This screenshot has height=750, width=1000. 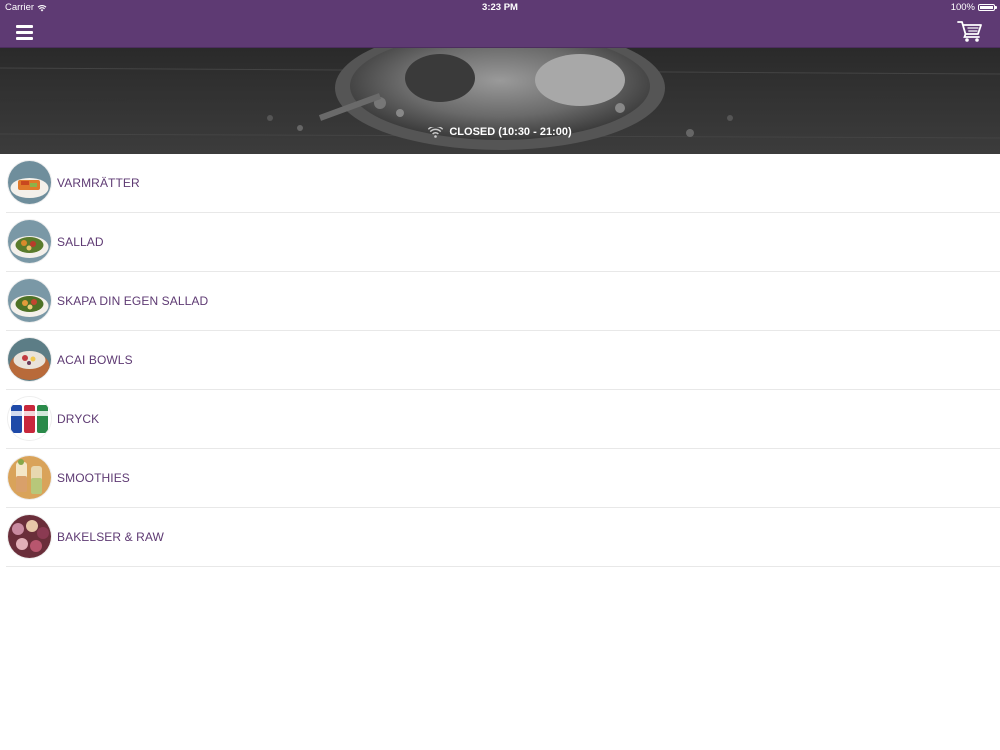 What do you see at coordinates (29, 418) in the screenshot?
I see `drinks-thumbnail` at bounding box center [29, 418].